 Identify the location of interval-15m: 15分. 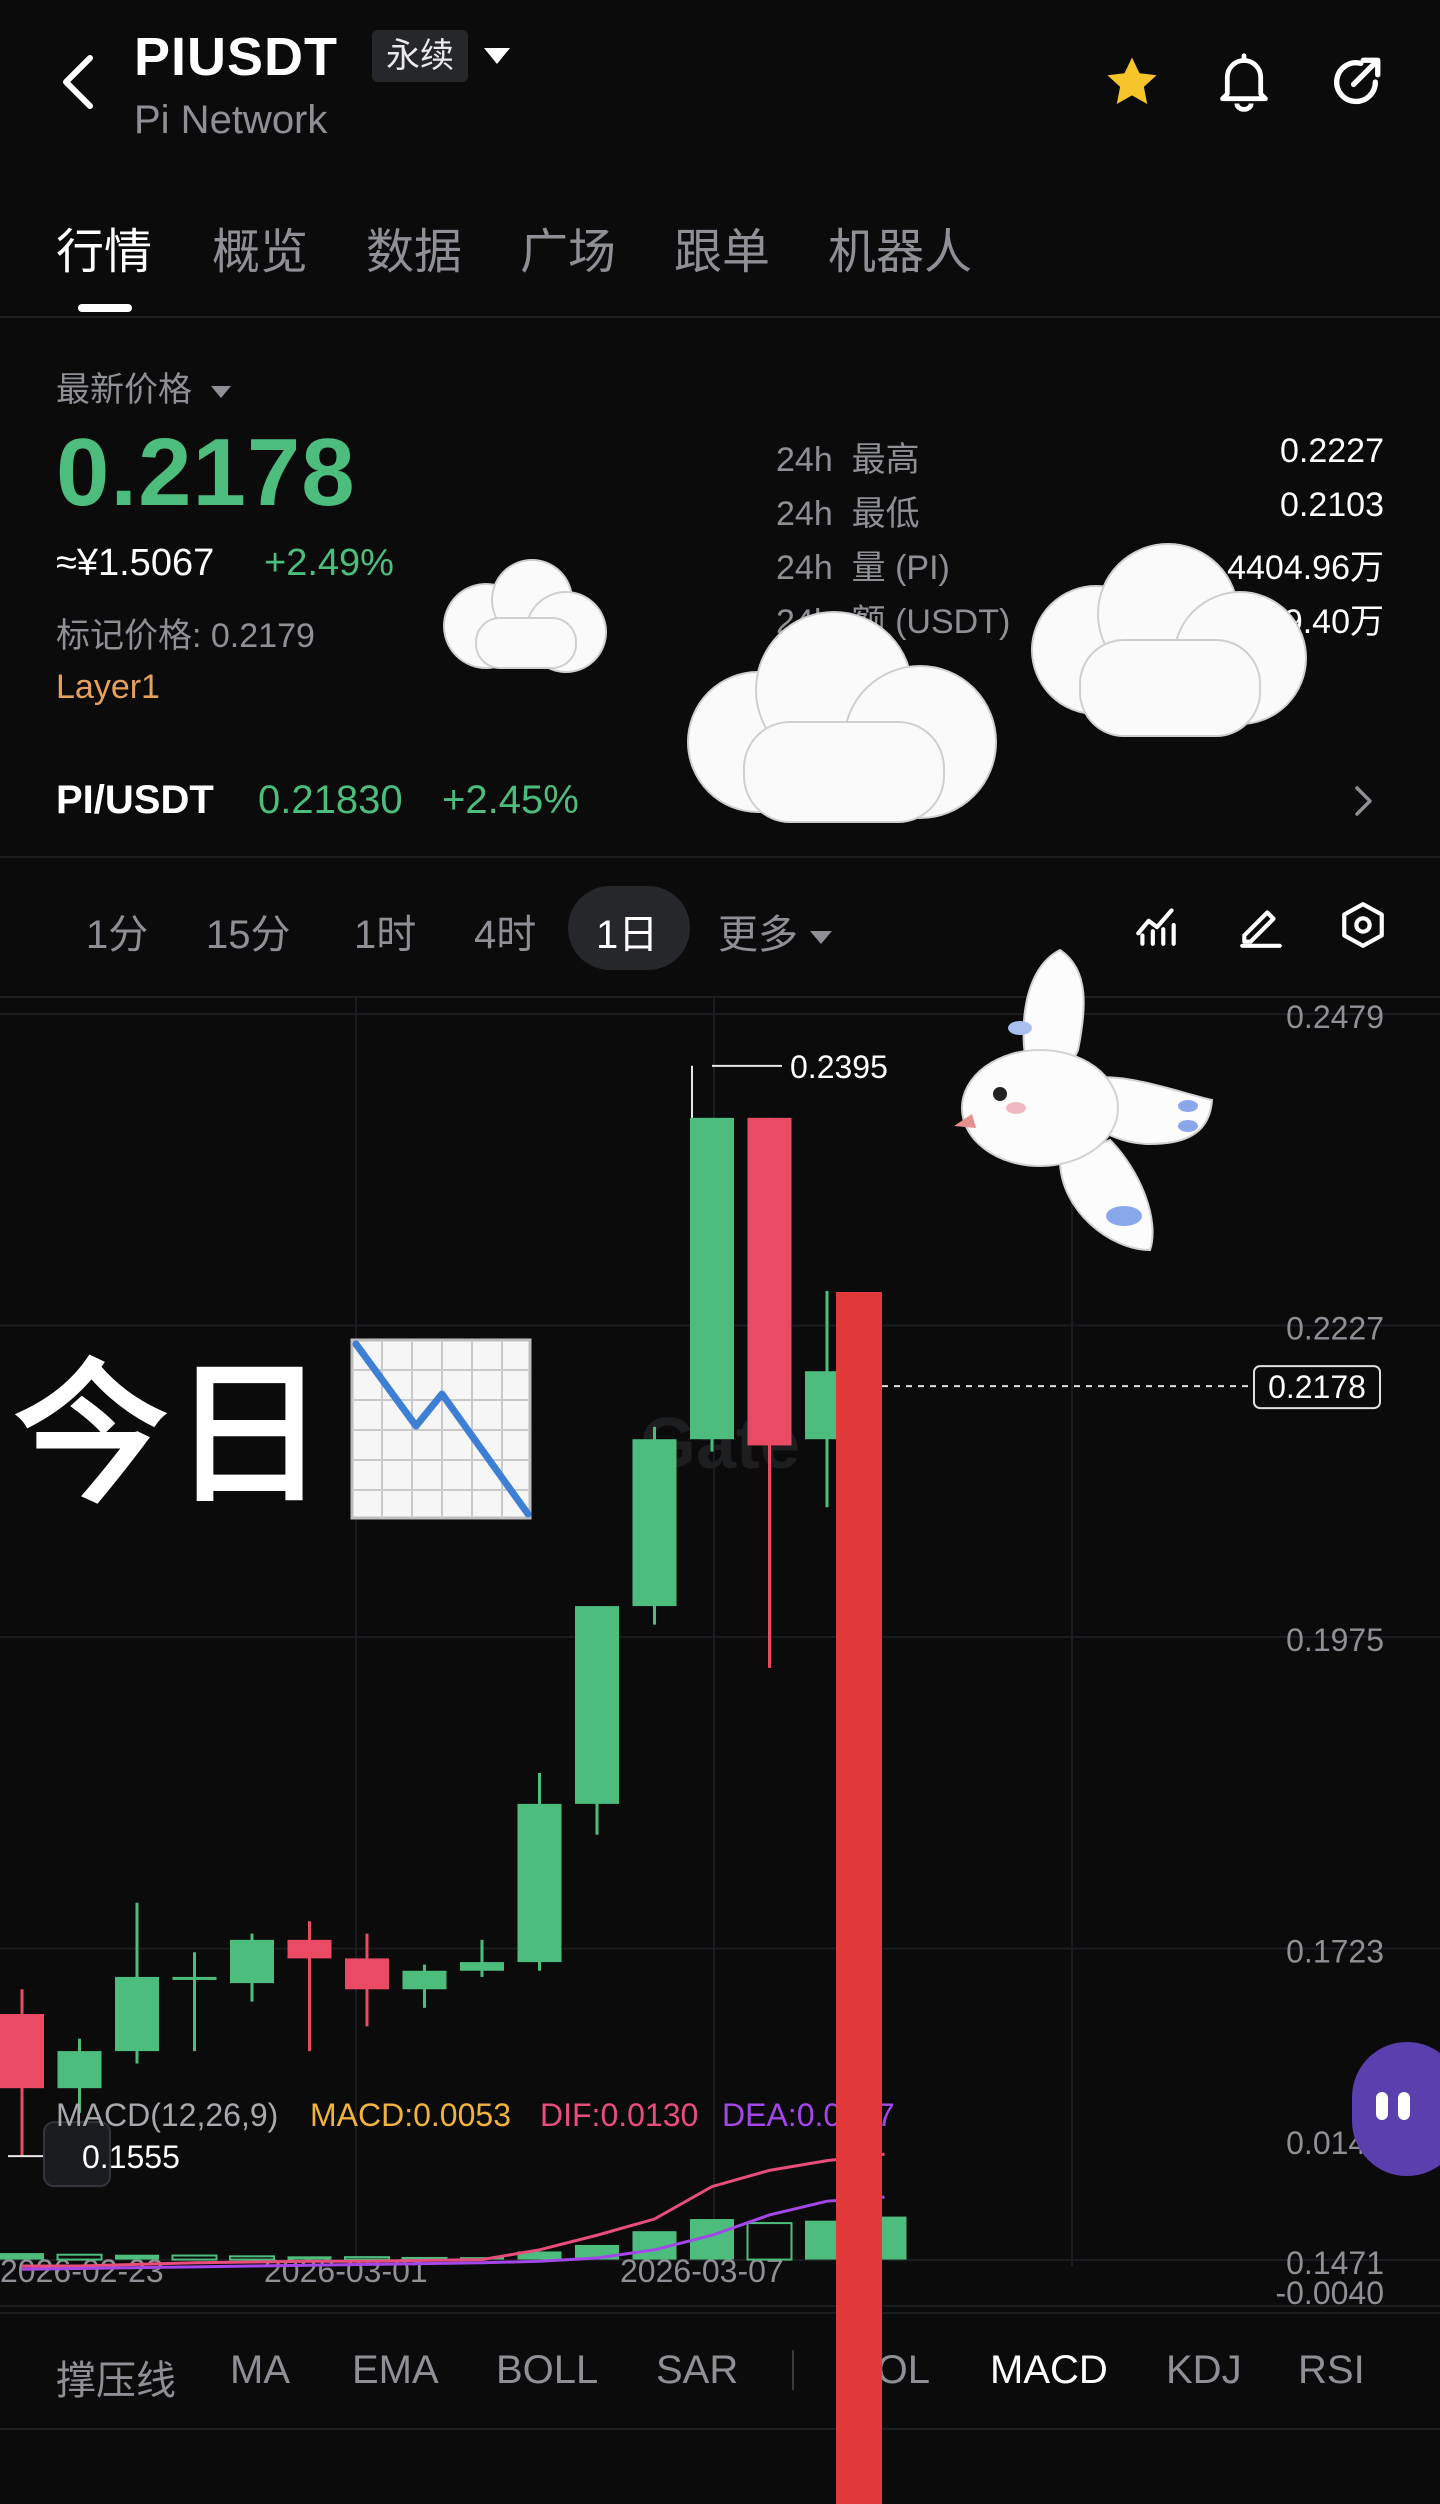
(248, 931).